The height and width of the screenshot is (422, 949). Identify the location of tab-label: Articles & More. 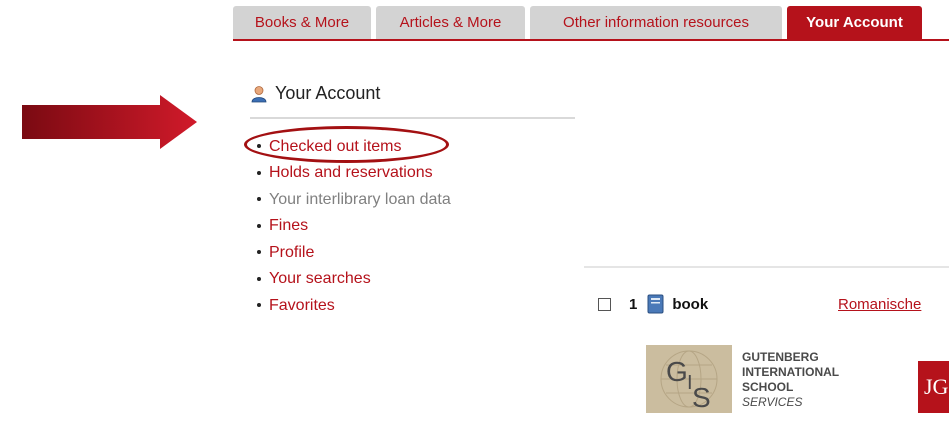
(450, 22).